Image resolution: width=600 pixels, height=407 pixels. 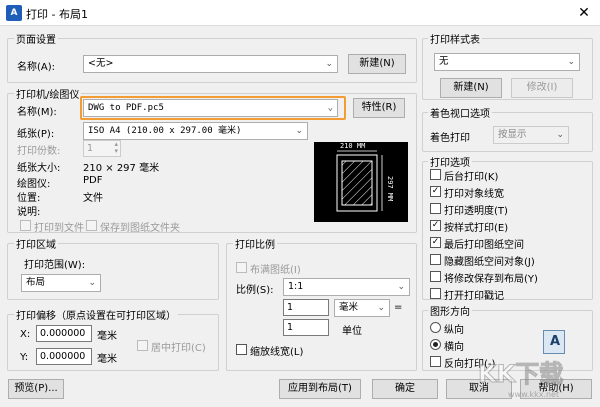 What do you see at coordinates (178, 348) in the screenshot?
I see `center-plot-label: 居中打印(C)` at bounding box center [178, 348].